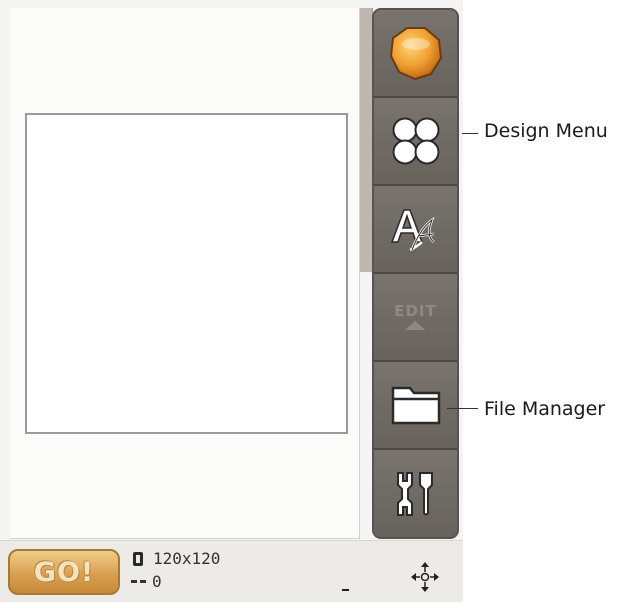 The width and height of the screenshot is (633, 602). I want to click on main-toolbar: EDIT, so click(415, 273).